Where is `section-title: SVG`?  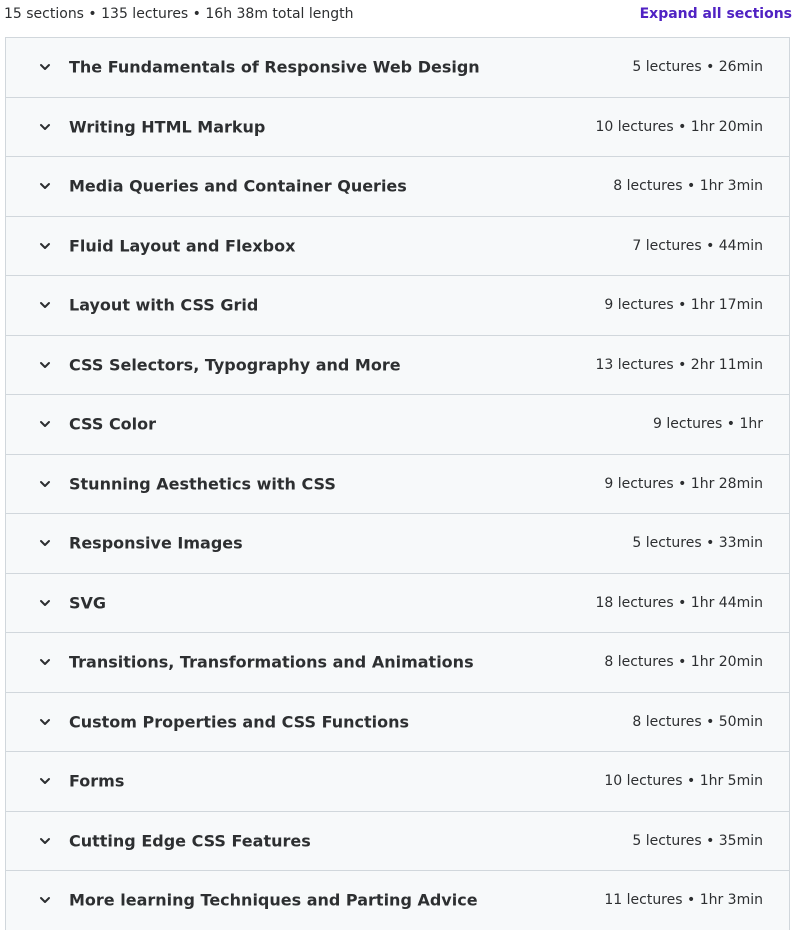
section-title: SVG is located at coordinates (88, 603).